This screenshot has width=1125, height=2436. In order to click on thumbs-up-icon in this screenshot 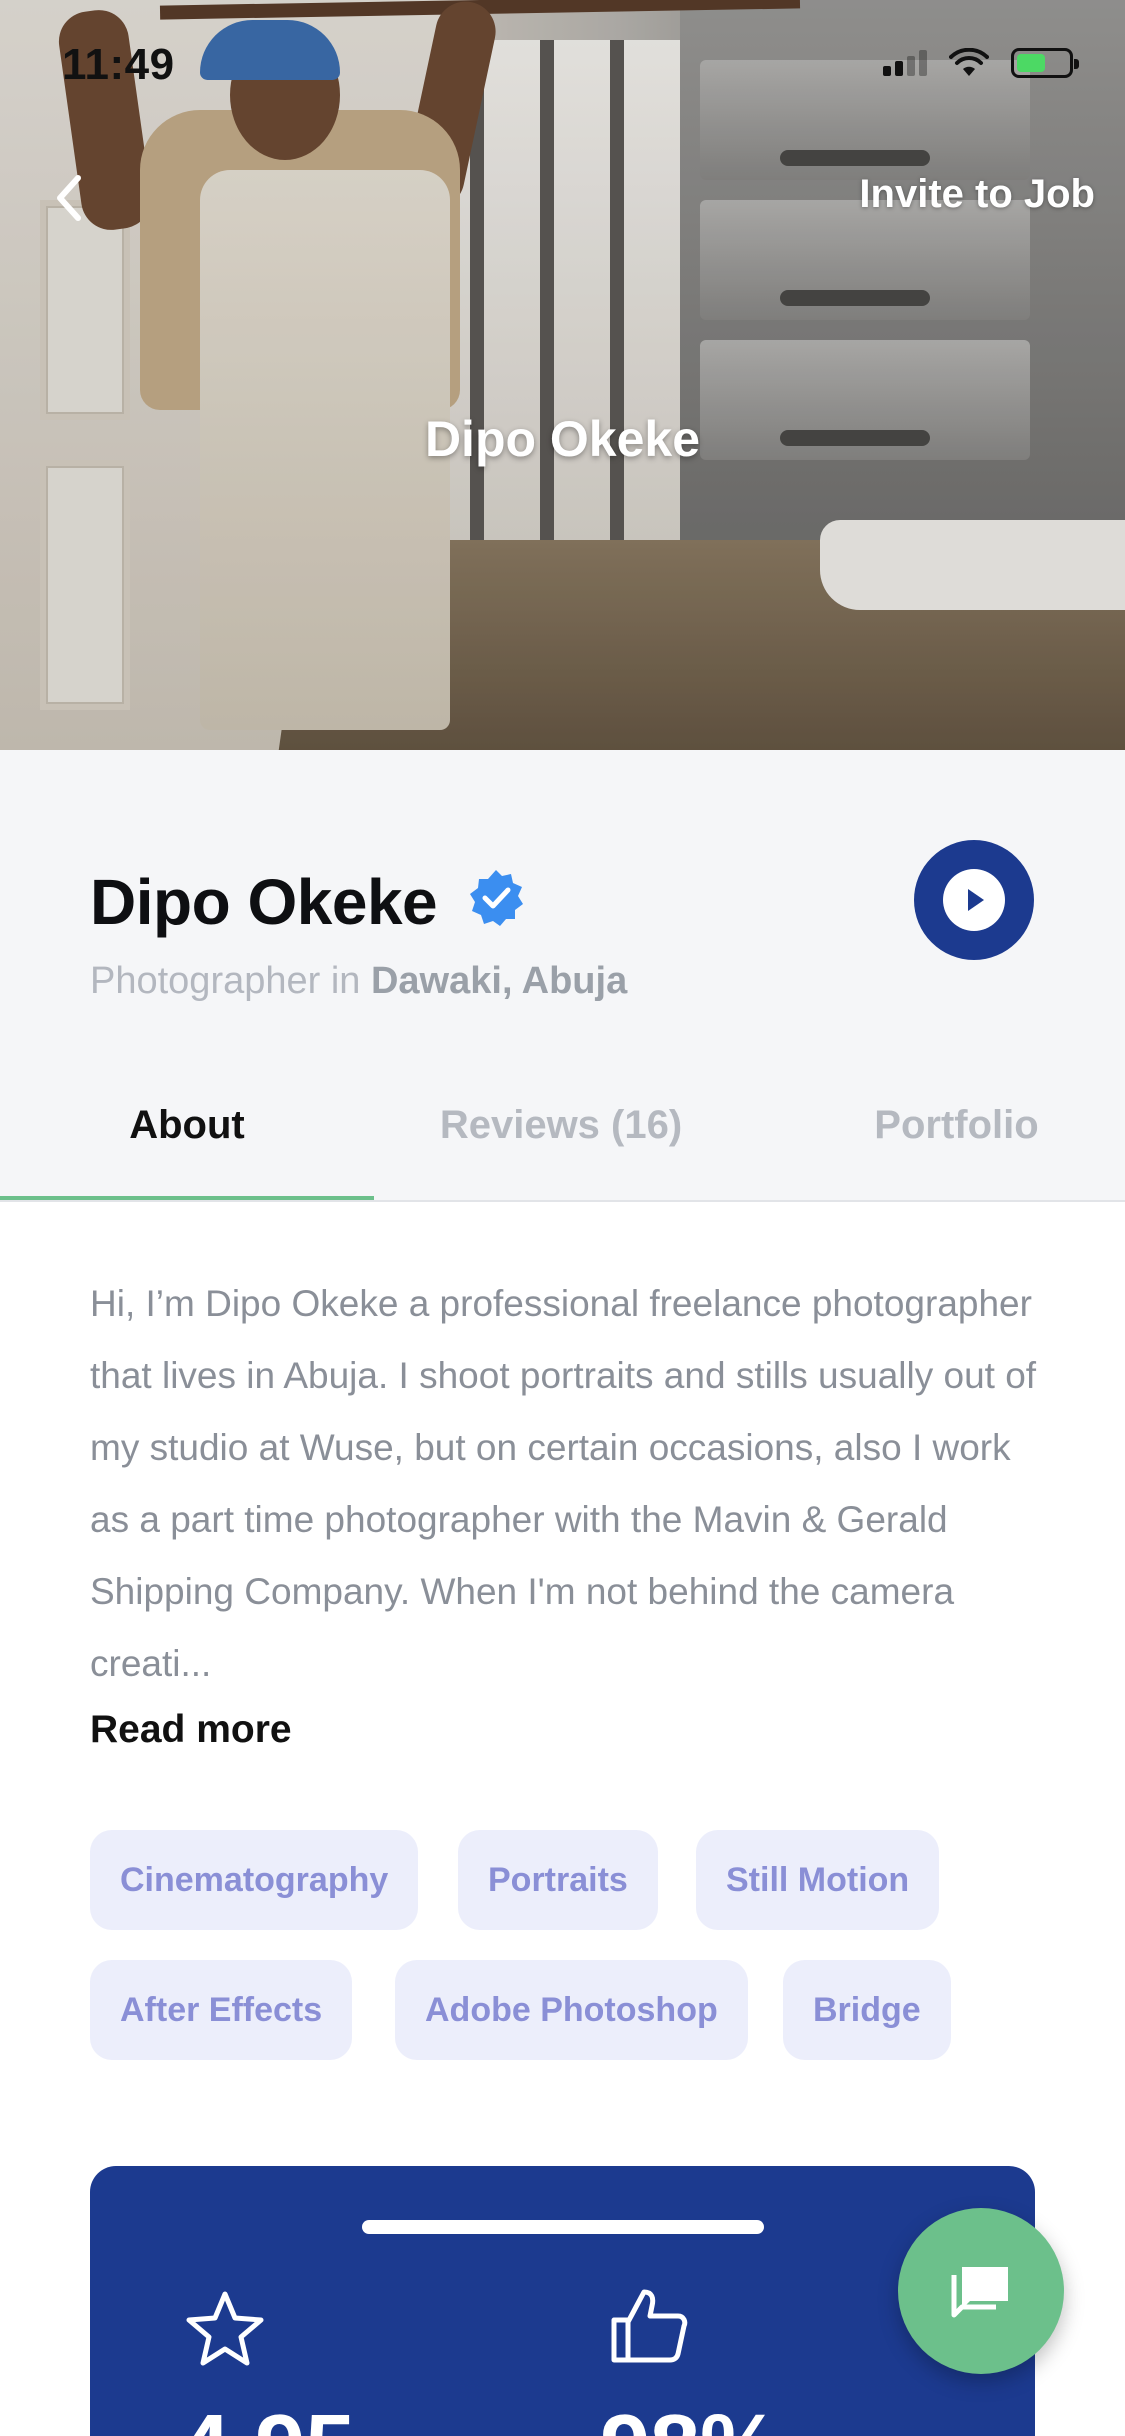, I will do `click(649, 2326)`.